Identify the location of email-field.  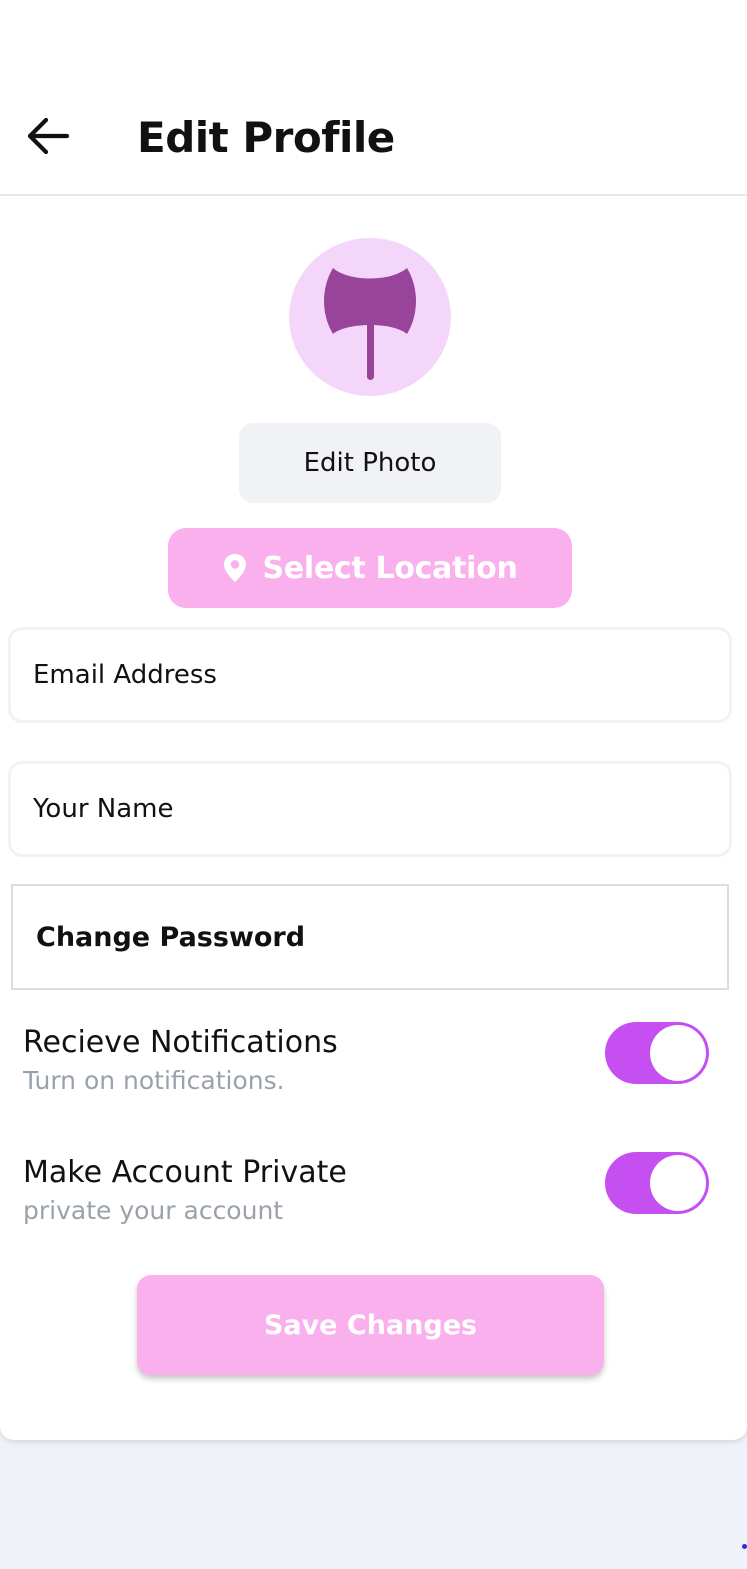
(370, 675).